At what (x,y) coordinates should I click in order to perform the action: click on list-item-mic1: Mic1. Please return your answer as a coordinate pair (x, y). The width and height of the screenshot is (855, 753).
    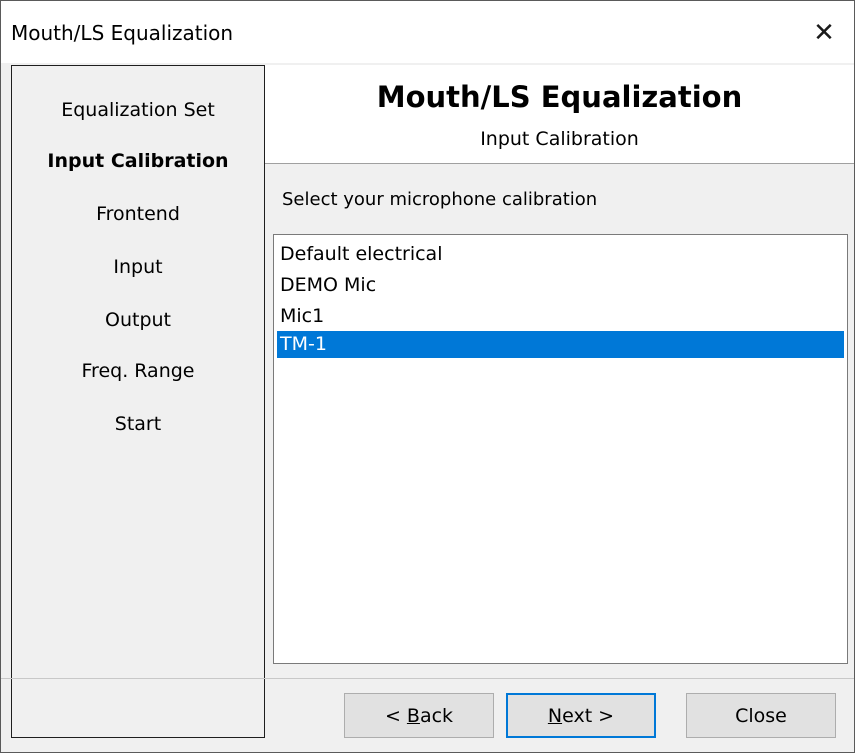
    Looking at the image, I should click on (560, 316).